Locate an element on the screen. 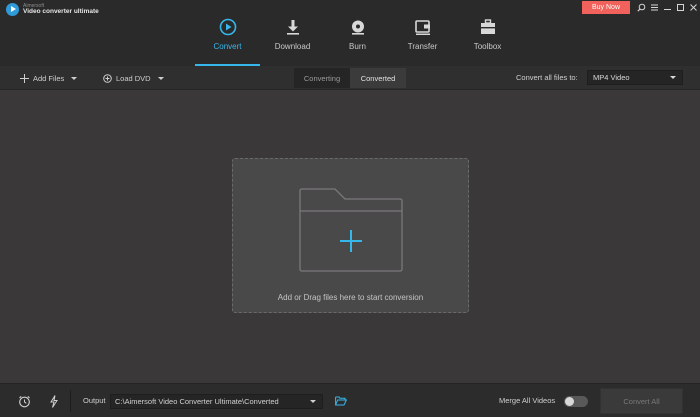 Image resolution: width=700 pixels, height=417 pixels. toggle-knob is located at coordinates (569, 401).